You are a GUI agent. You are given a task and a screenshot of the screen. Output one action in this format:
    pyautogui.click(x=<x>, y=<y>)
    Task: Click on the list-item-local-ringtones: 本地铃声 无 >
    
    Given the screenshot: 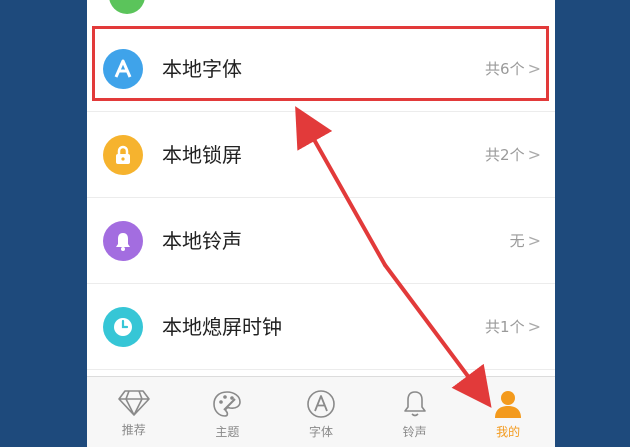 What is the action you would take?
    pyautogui.click(x=321, y=241)
    